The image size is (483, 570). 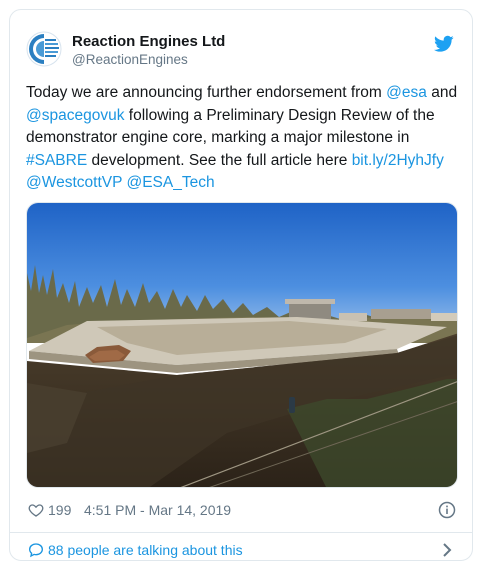 I want to click on info-icon, so click(x=447, y=510).